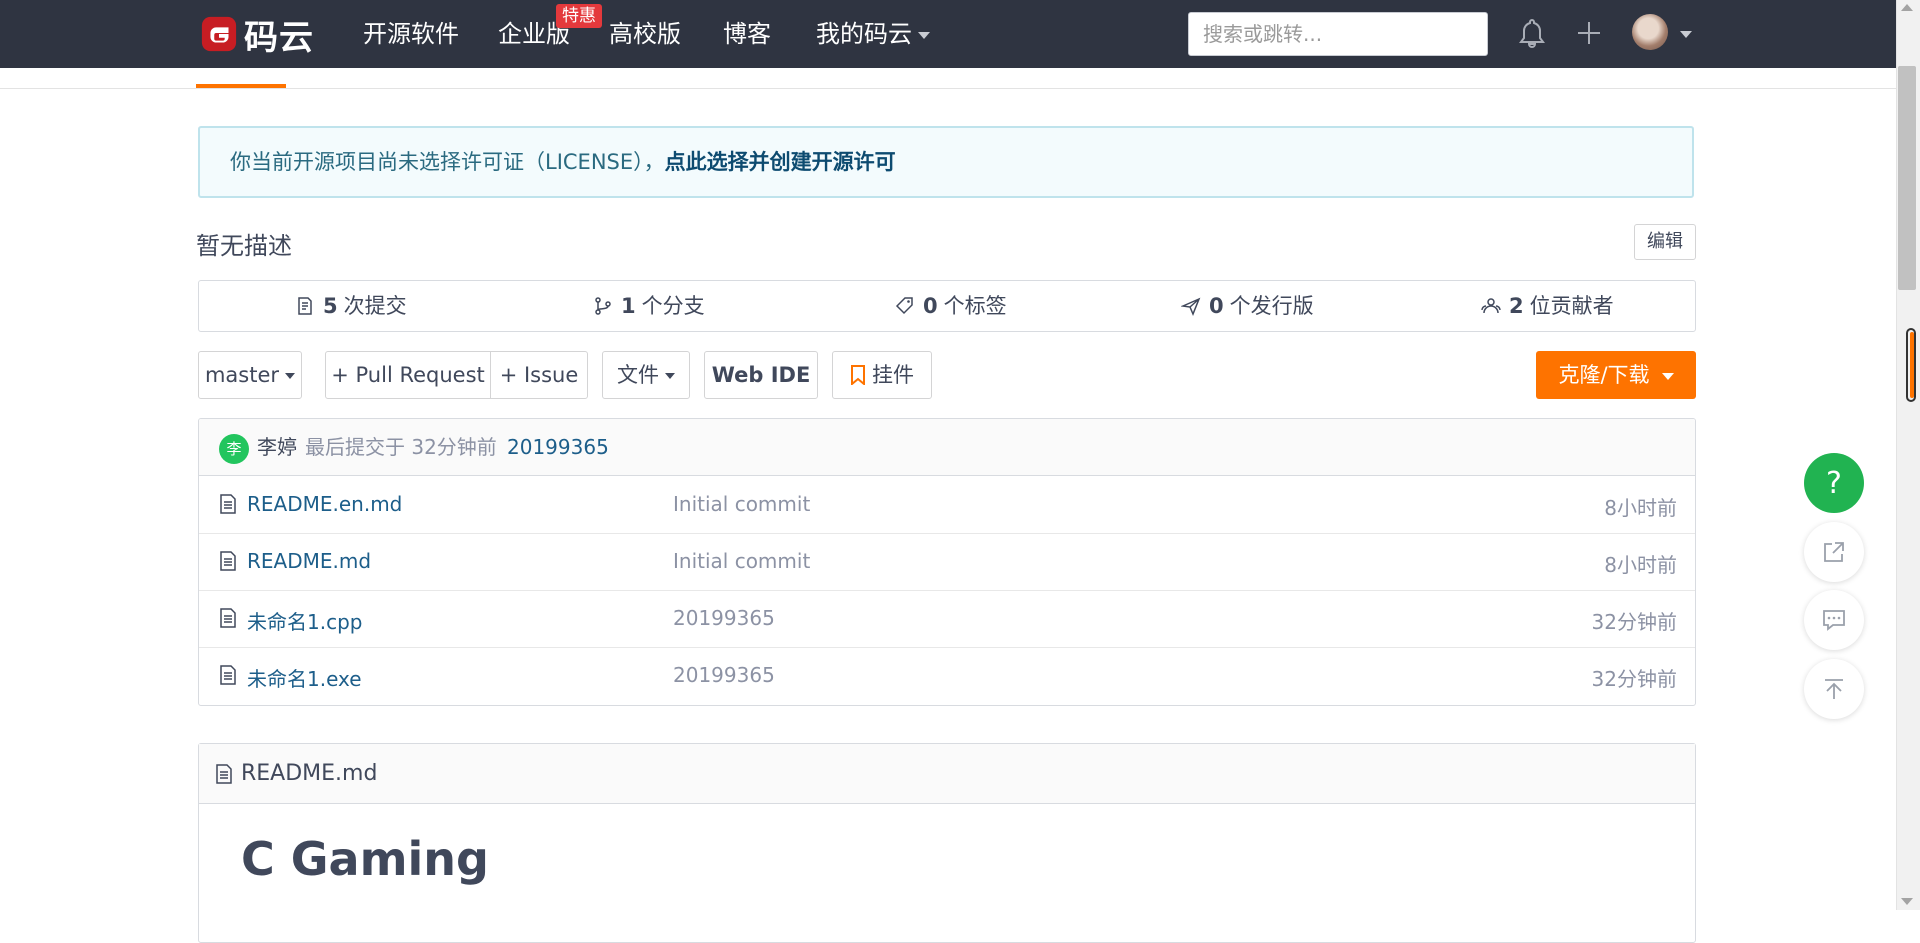 Image resolution: width=1920 pixels, height=943 pixels. What do you see at coordinates (1571, 306) in the screenshot?
I see `contributor-label: 位贡献者` at bounding box center [1571, 306].